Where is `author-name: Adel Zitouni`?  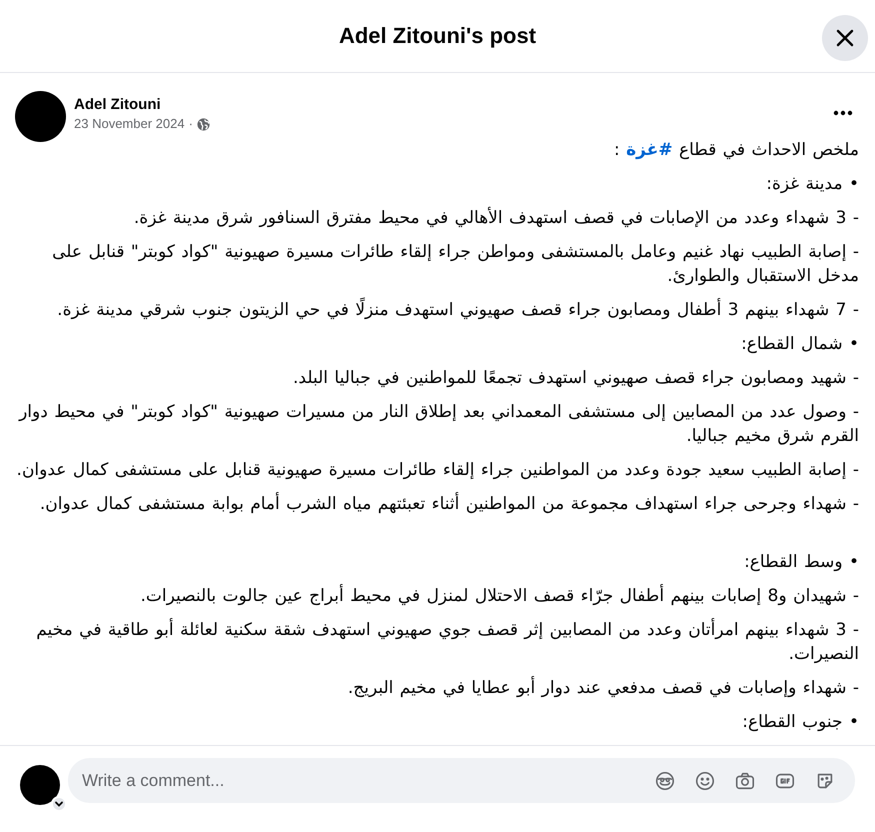 author-name: Adel Zitouni is located at coordinates (446, 105).